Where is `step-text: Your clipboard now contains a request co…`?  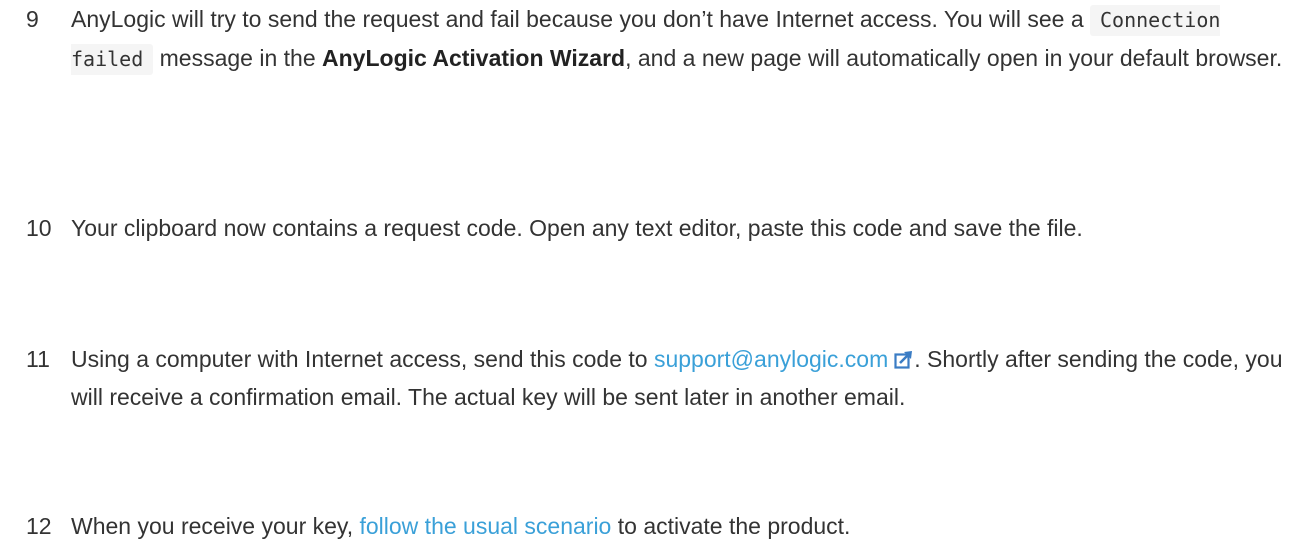
step-text: Your clipboard now contains a request co… is located at coordinates (577, 228).